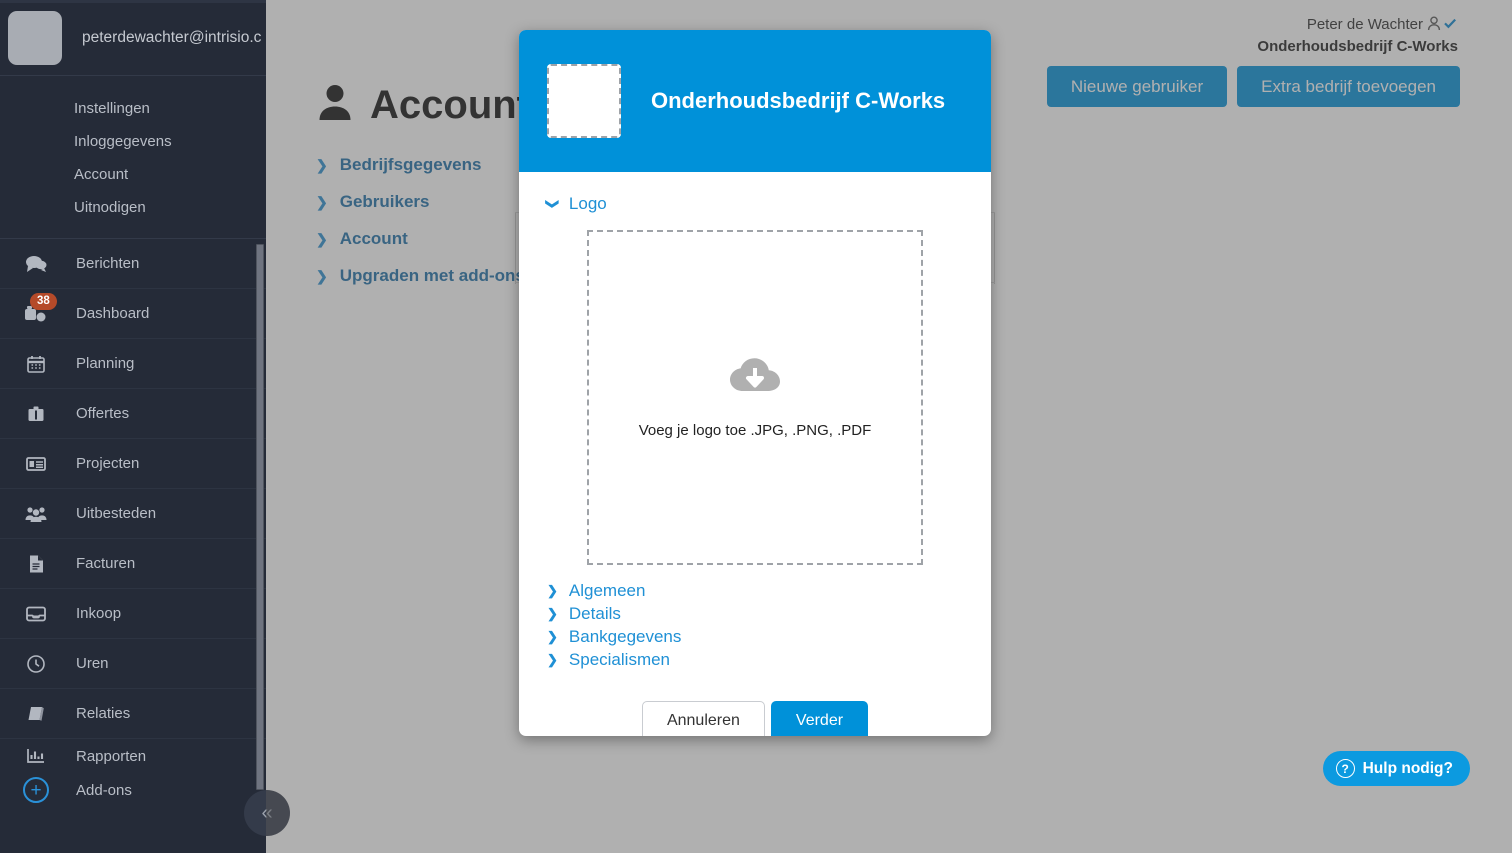  I want to click on address-book-icon, so click(36, 714).